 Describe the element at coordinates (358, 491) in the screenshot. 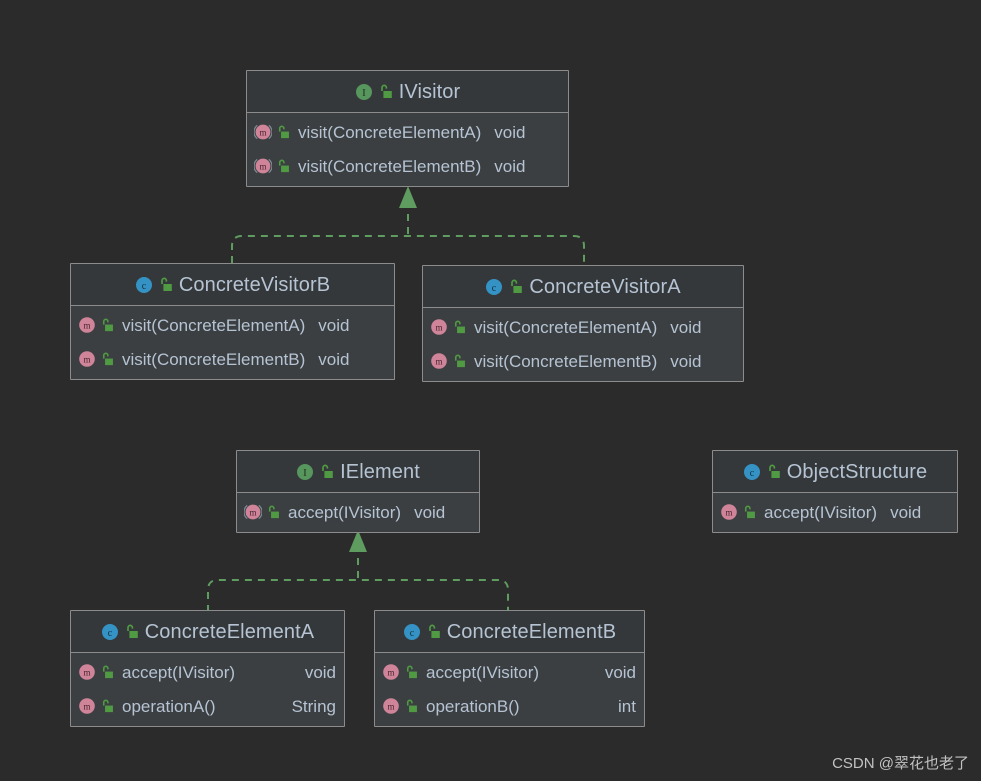

I see `class-box-ielement: I IElement m accept(IVisitor) void` at that location.